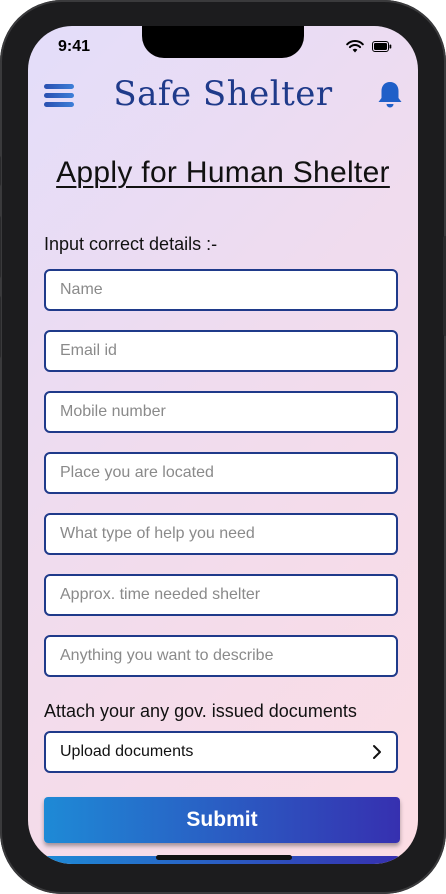 Image resolution: width=446 pixels, height=894 pixels. I want to click on documents-label: Attach your any gov. issued documents, so click(200, 711).